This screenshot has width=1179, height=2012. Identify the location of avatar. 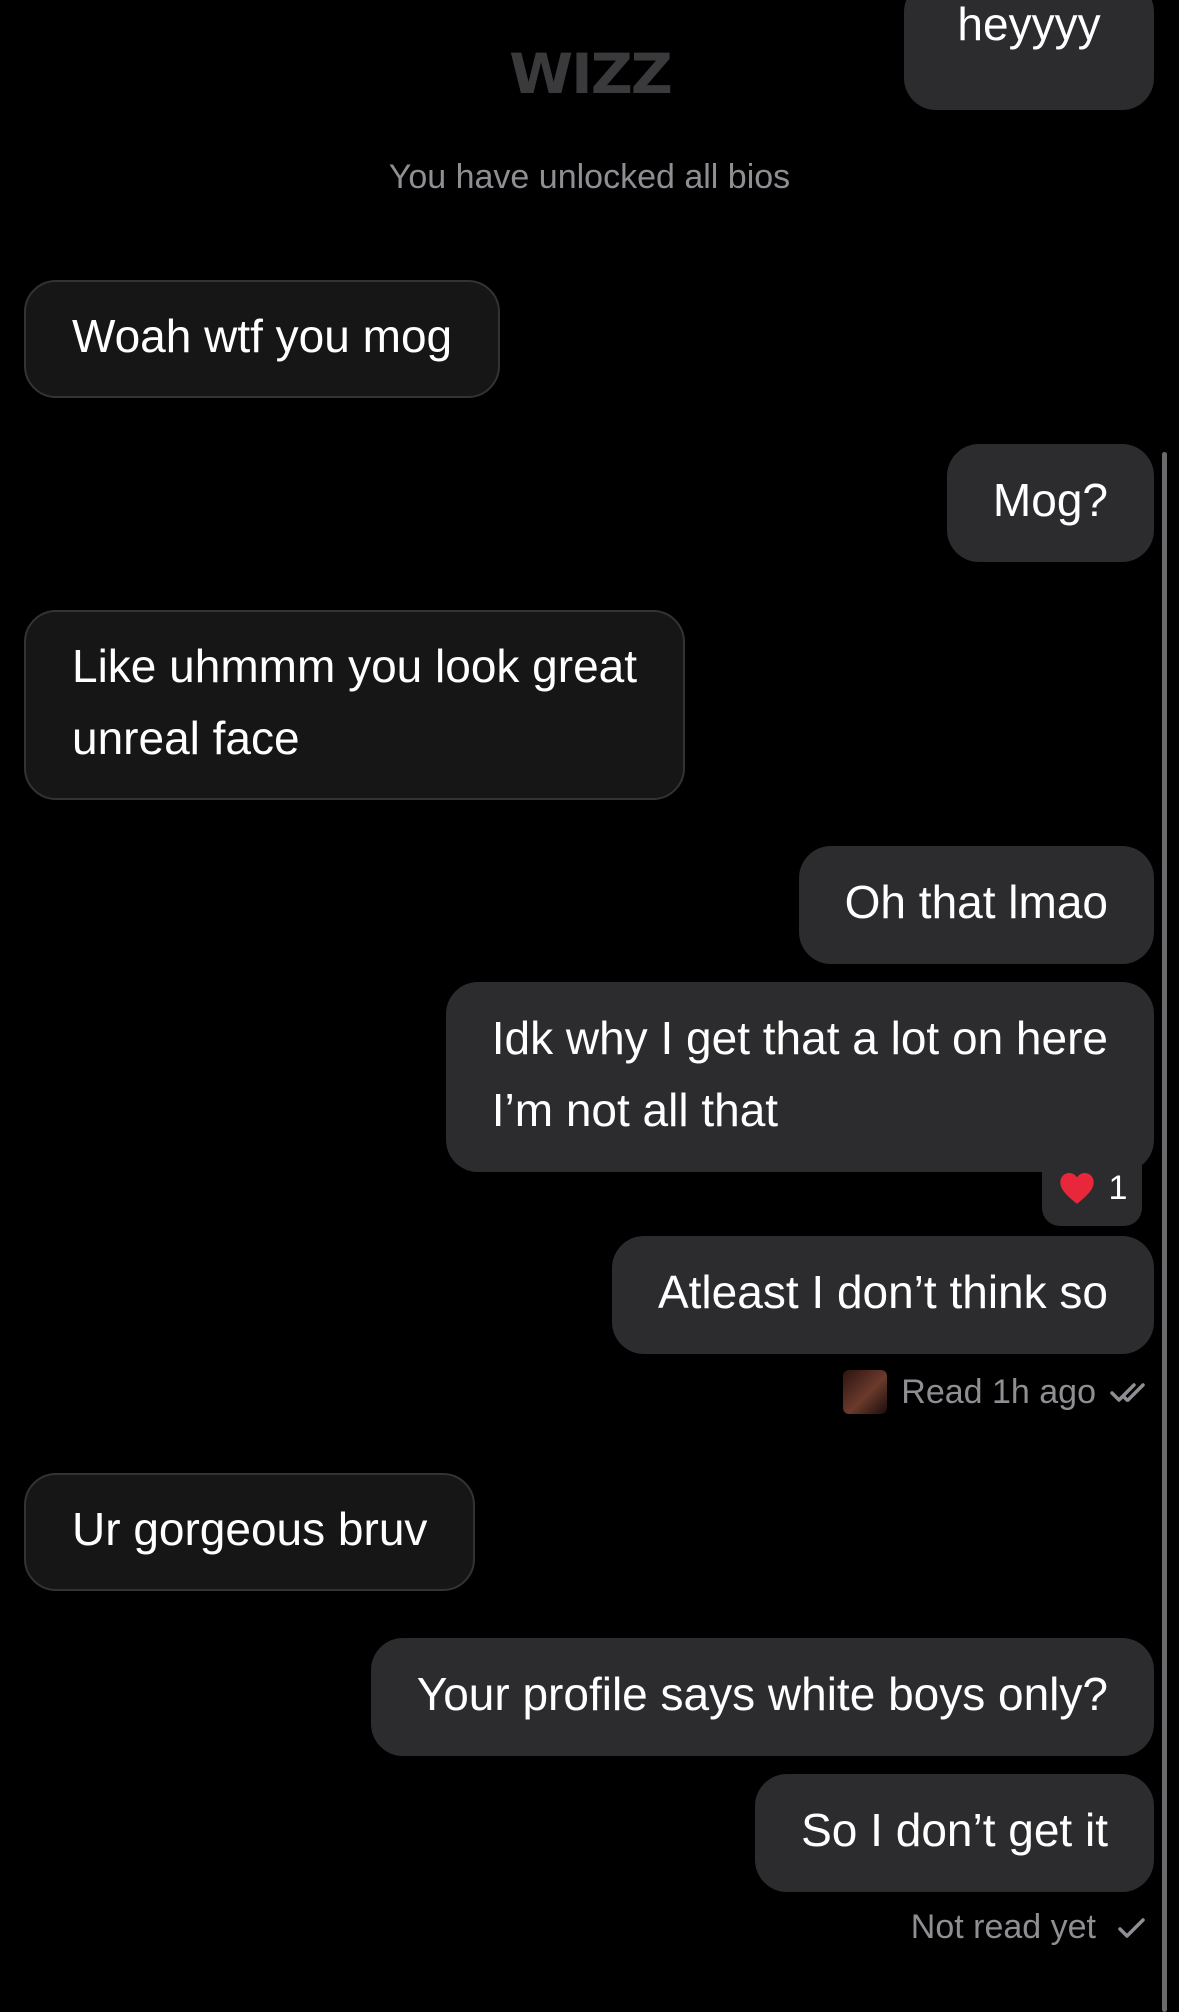
(865, 1392).